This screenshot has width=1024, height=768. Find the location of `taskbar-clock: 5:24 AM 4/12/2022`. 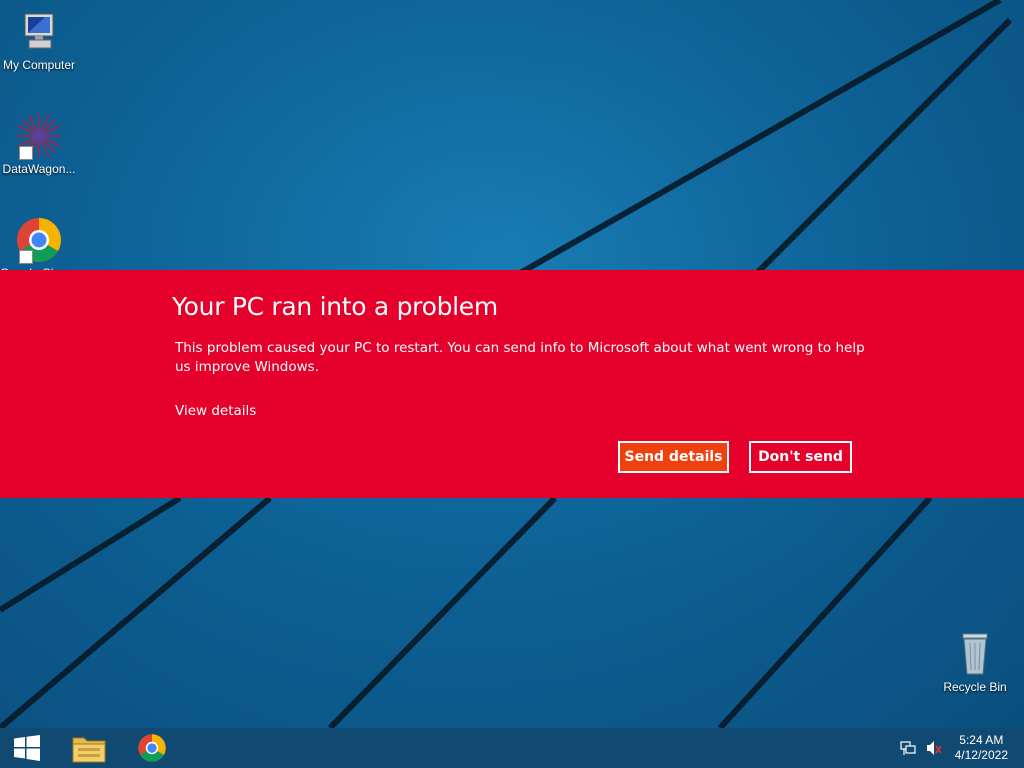

taskbar-clock: 5:24 AM 4/12/2022 is located at coordinates (981, 748).